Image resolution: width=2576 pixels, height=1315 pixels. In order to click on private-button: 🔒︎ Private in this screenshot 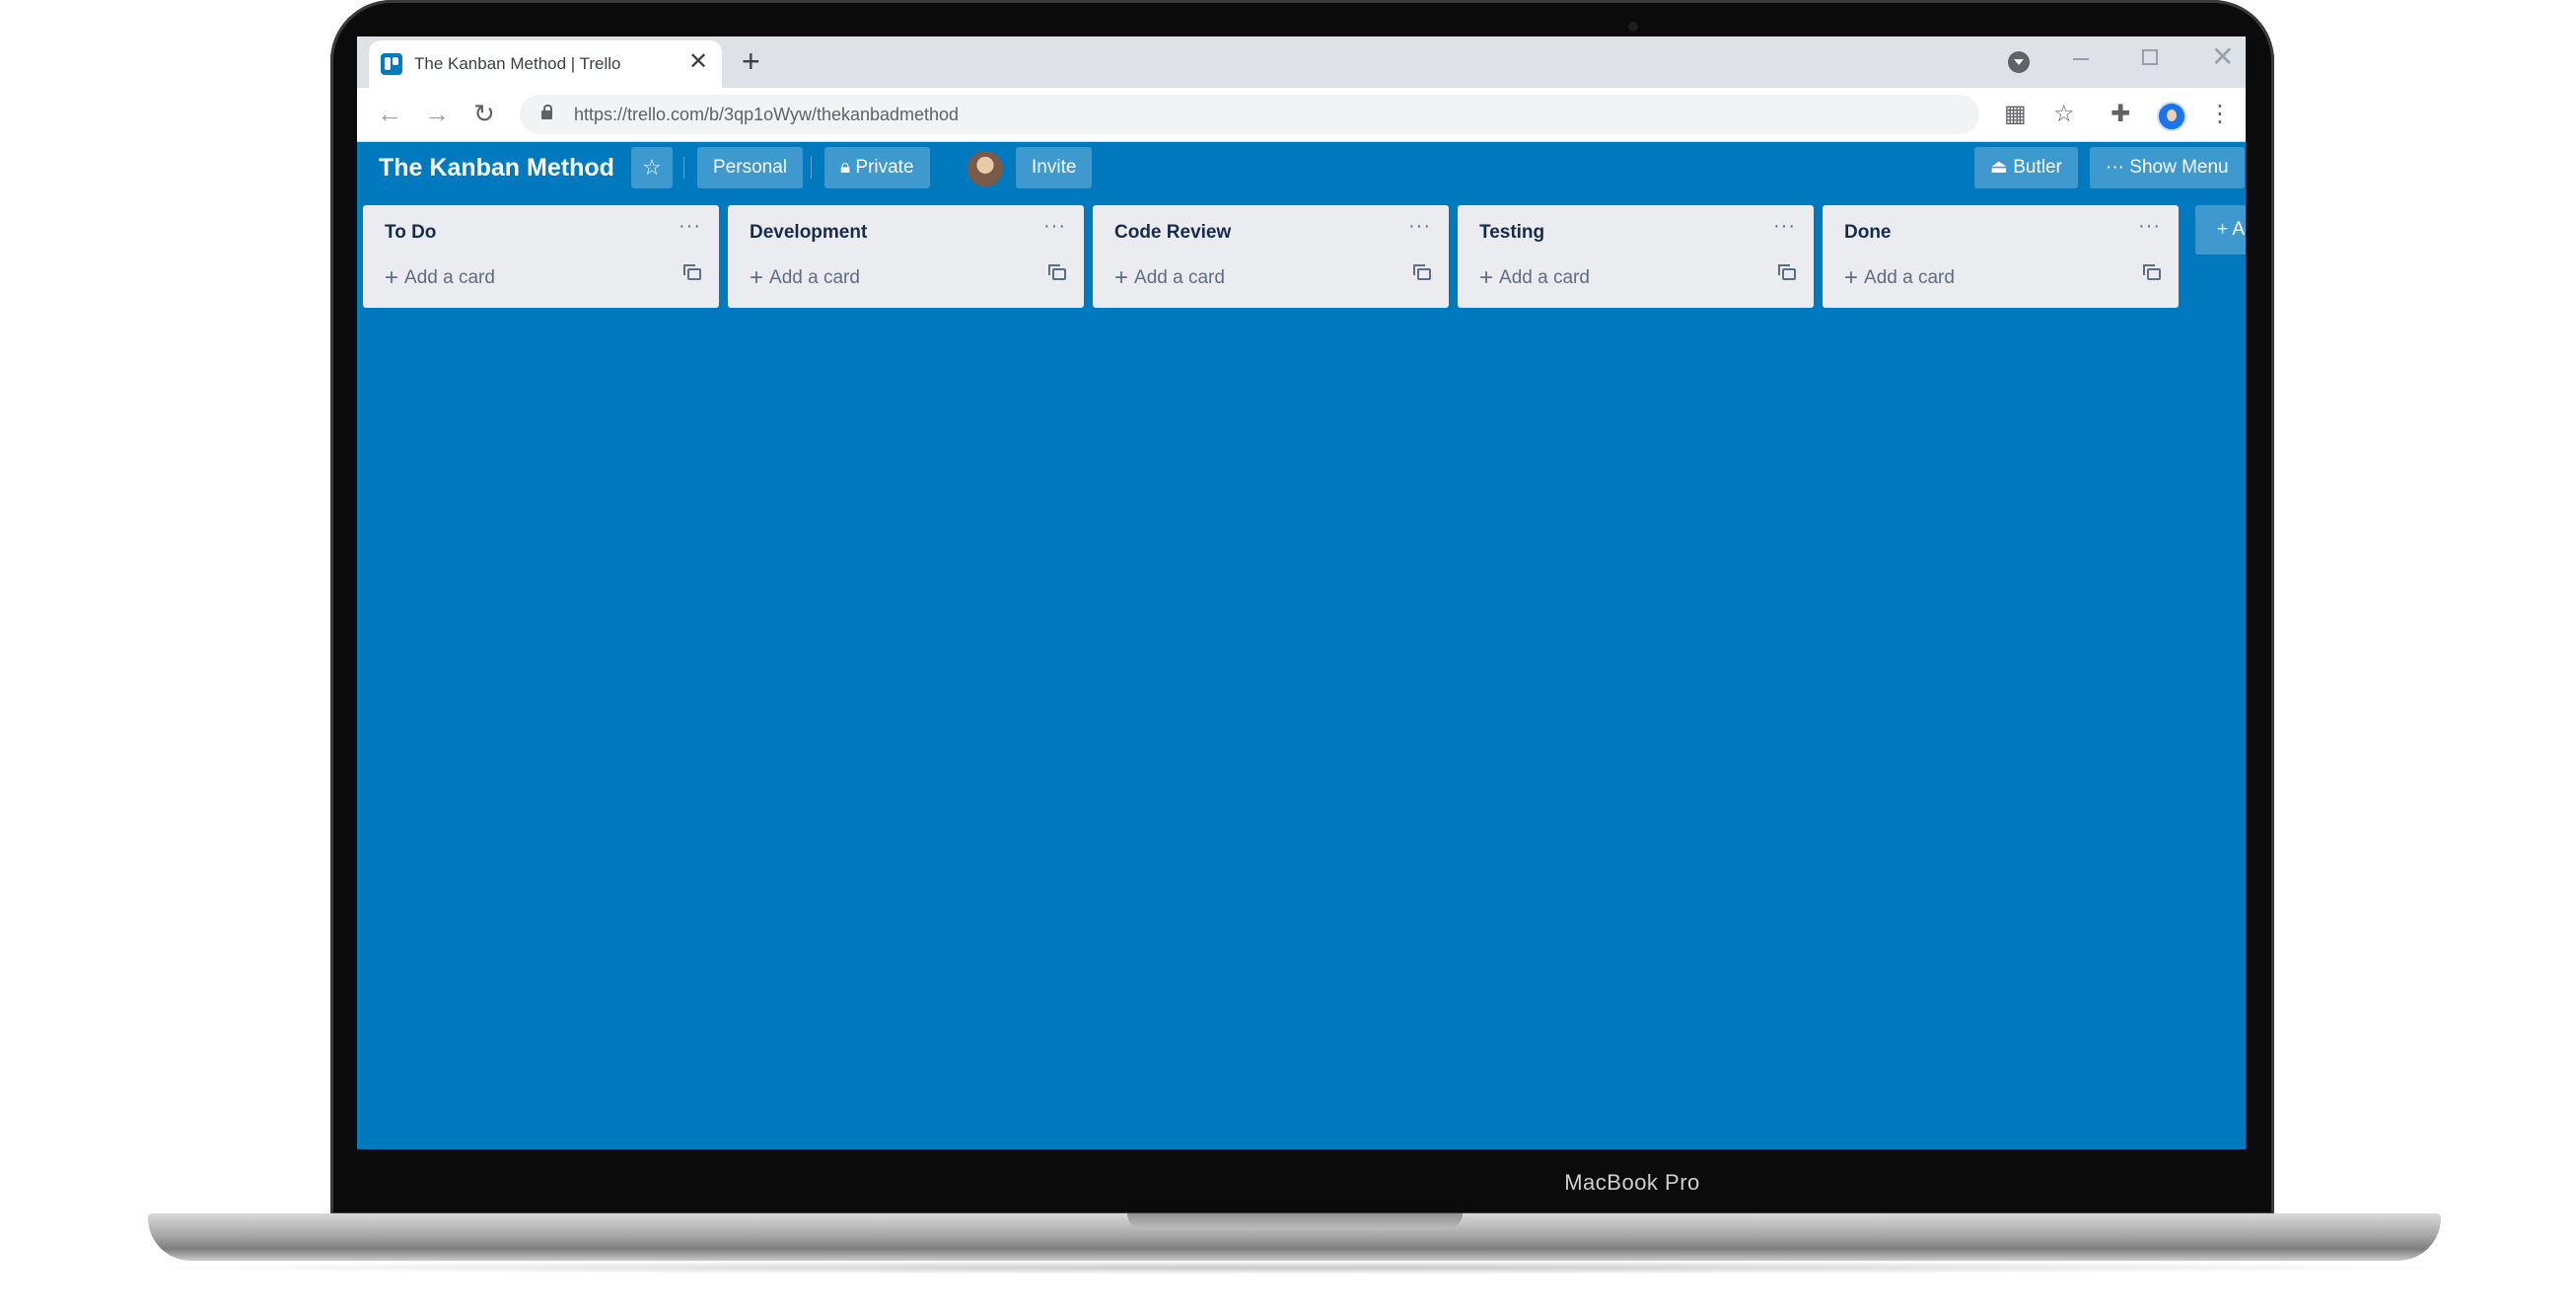, I will do `click(877, 167)`.